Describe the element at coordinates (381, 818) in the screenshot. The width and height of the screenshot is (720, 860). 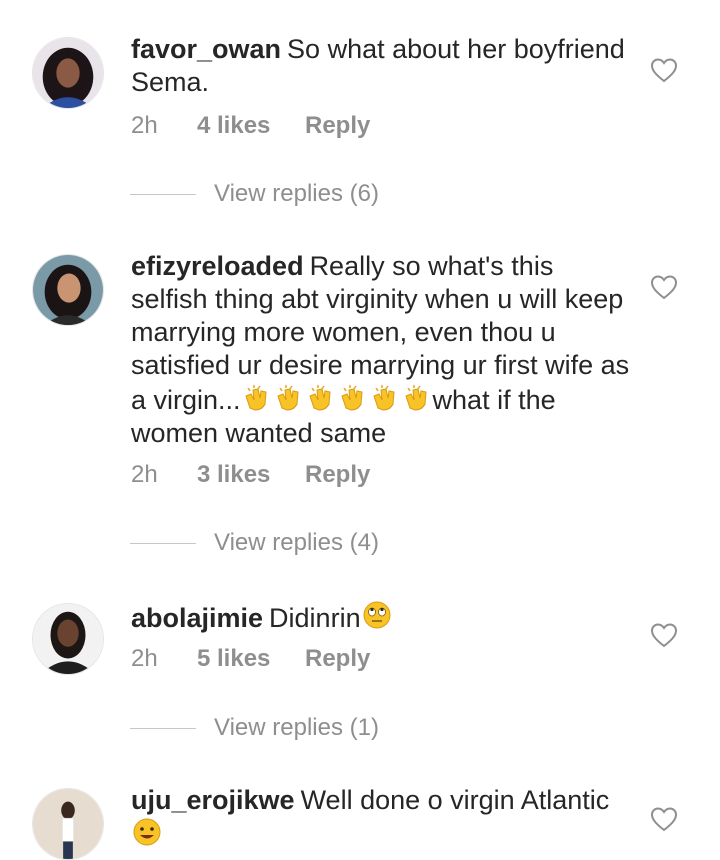
I see `comment-text: uju_erojikwe Well done o virgin Atlantic` at that location.